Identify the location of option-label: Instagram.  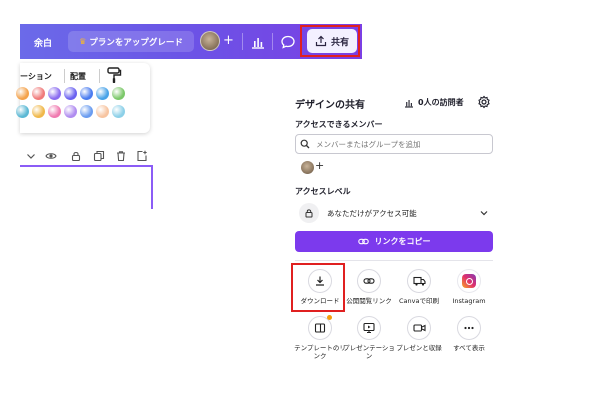
(469, 301).